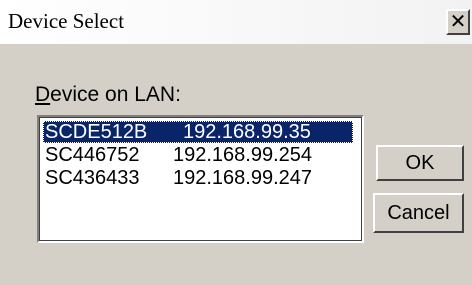 The width and height of the screenshot is (472, 285). I want to click on cancel-button: Cancel, so click(418, 213).